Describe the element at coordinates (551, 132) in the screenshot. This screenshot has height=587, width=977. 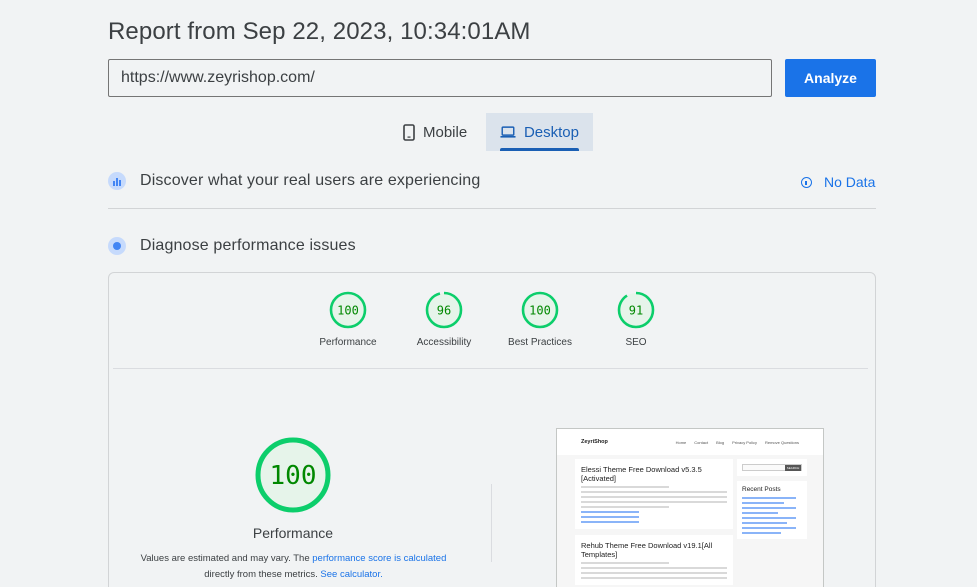
I see `tab-desktop-label: Desktop` at that location.